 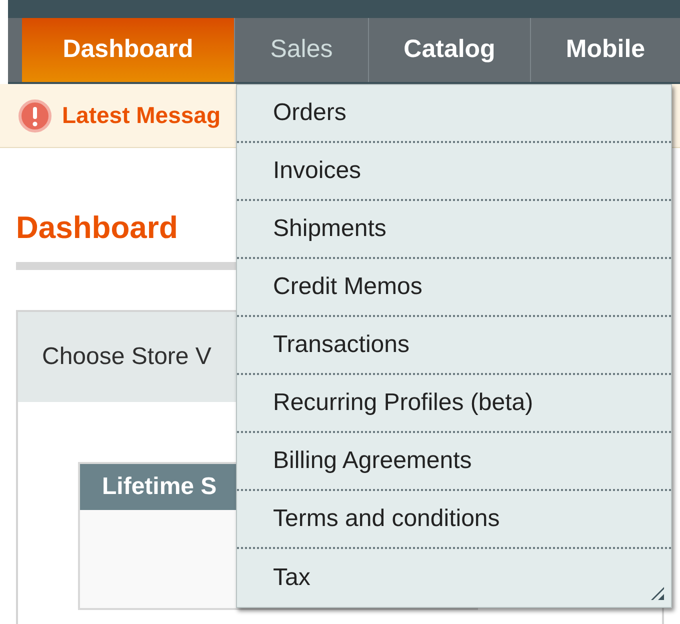 What do you see at coordinates (454, 230) in the screenshot?
I see `menu-item: Shipments` at bounding box center [454, 230].